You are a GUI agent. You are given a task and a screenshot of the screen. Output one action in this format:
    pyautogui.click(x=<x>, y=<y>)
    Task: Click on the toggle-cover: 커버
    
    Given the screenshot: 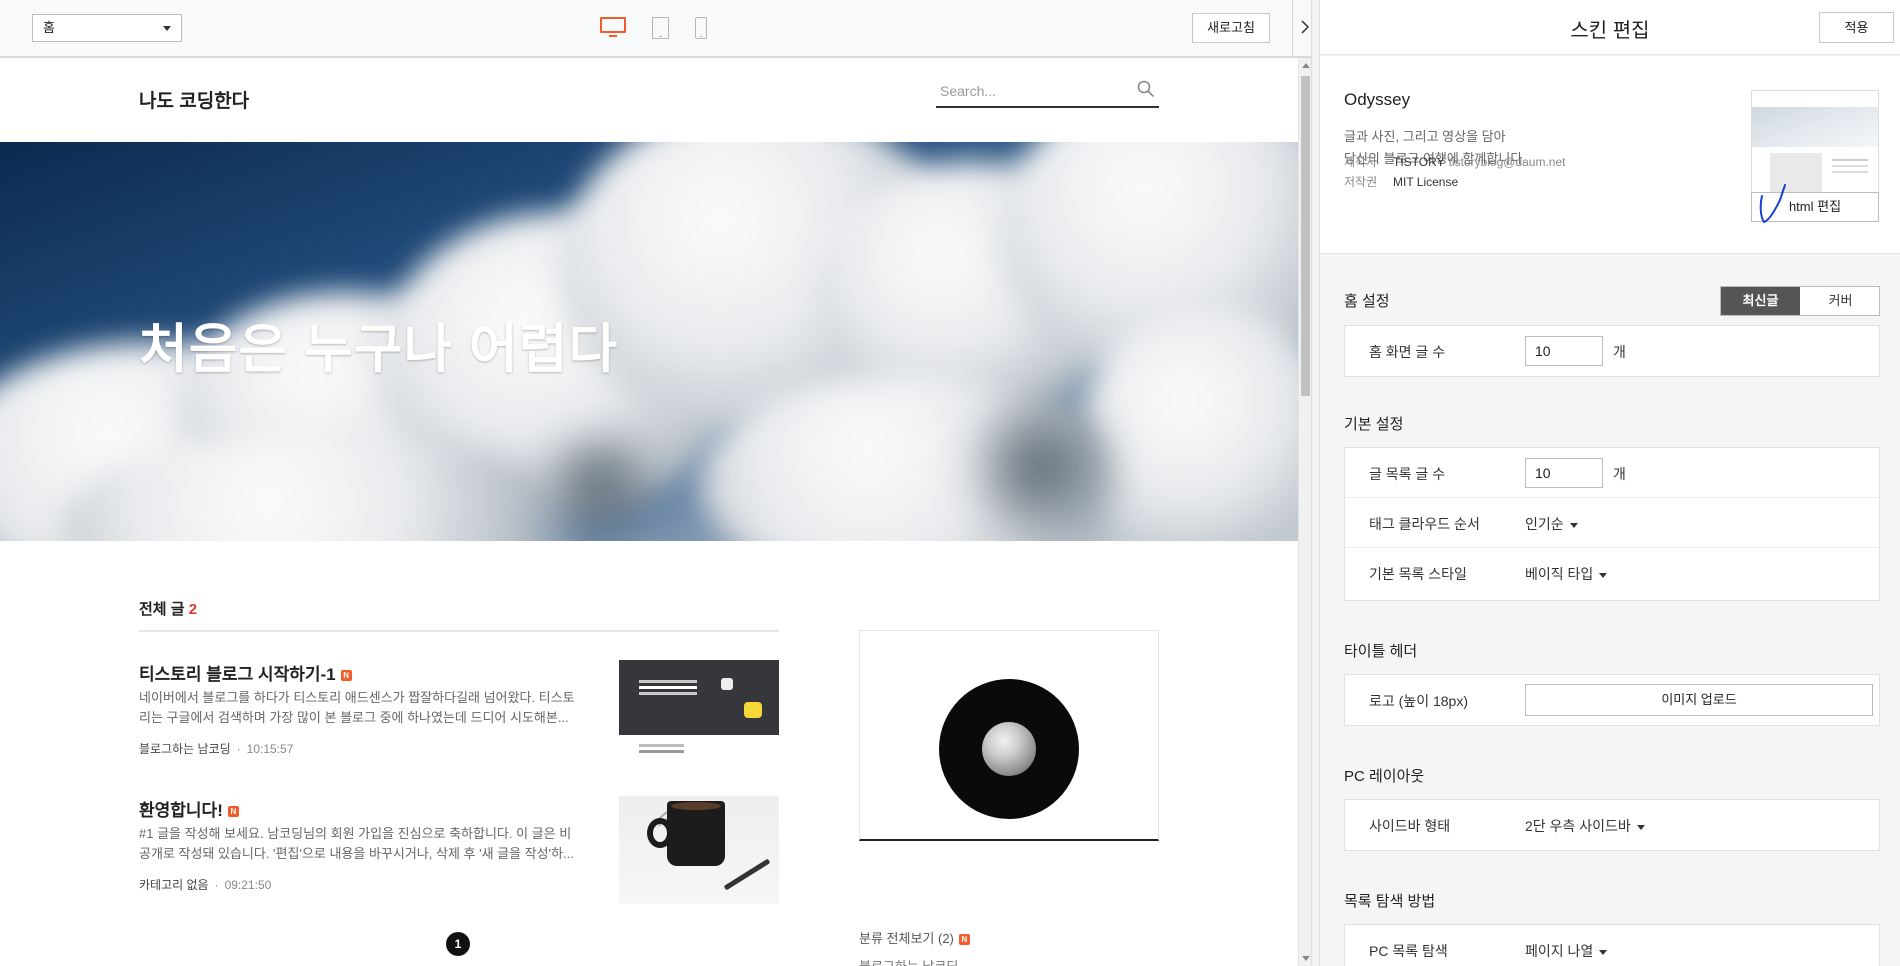 What is the action you would take?
    pyautogui.click(x=1840, y=301)
    